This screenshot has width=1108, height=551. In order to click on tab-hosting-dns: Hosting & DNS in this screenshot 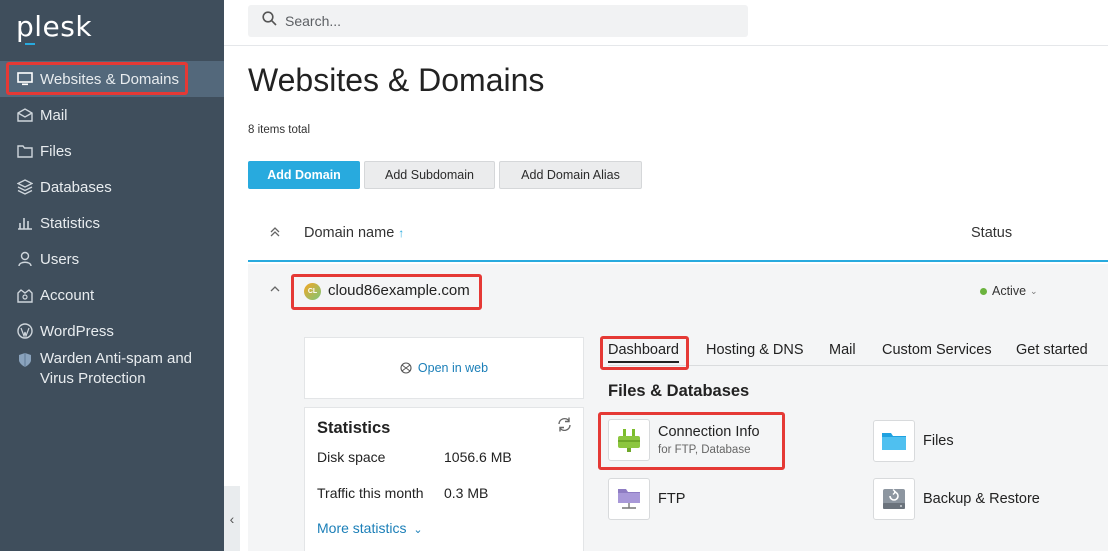, I will do `click(755, 350)`.